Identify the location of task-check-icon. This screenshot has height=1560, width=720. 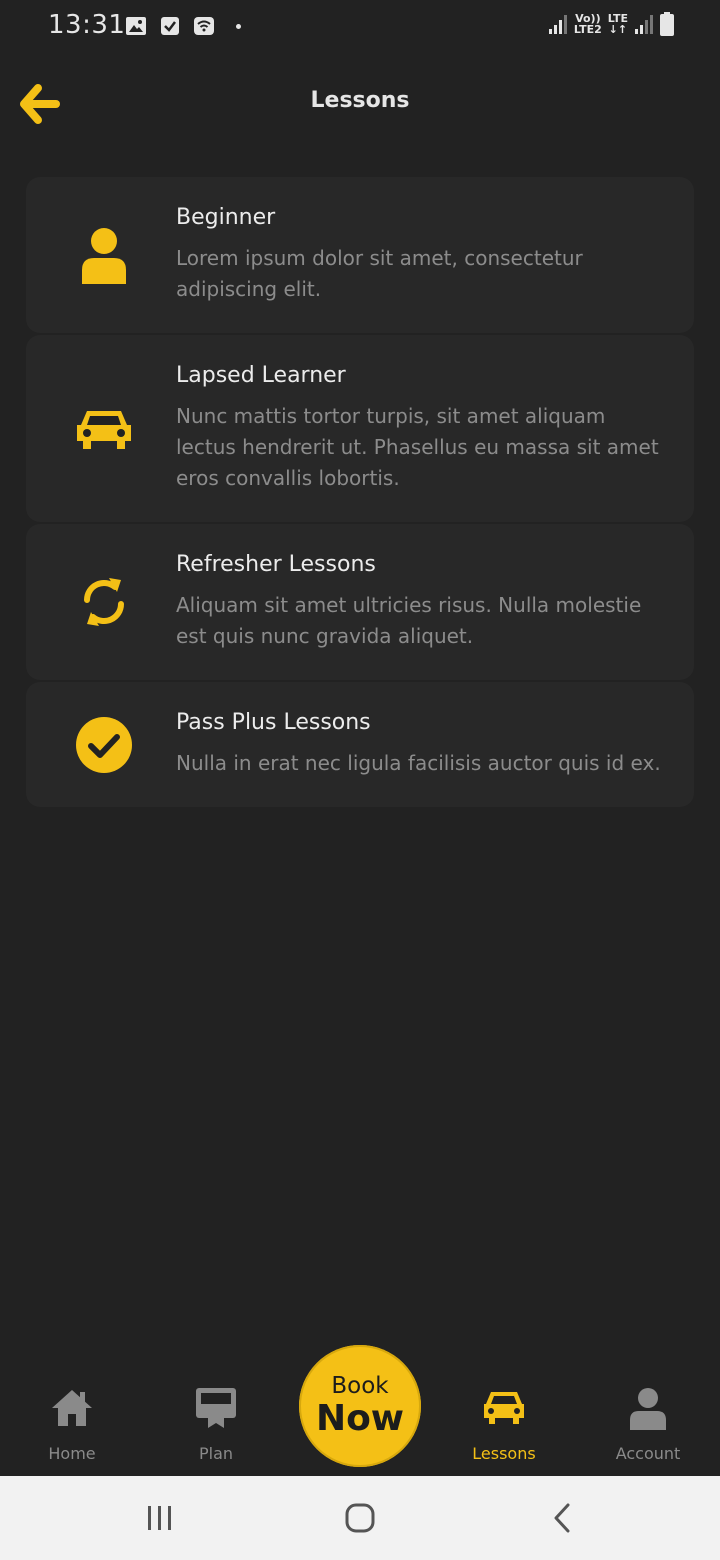
(170, 26).